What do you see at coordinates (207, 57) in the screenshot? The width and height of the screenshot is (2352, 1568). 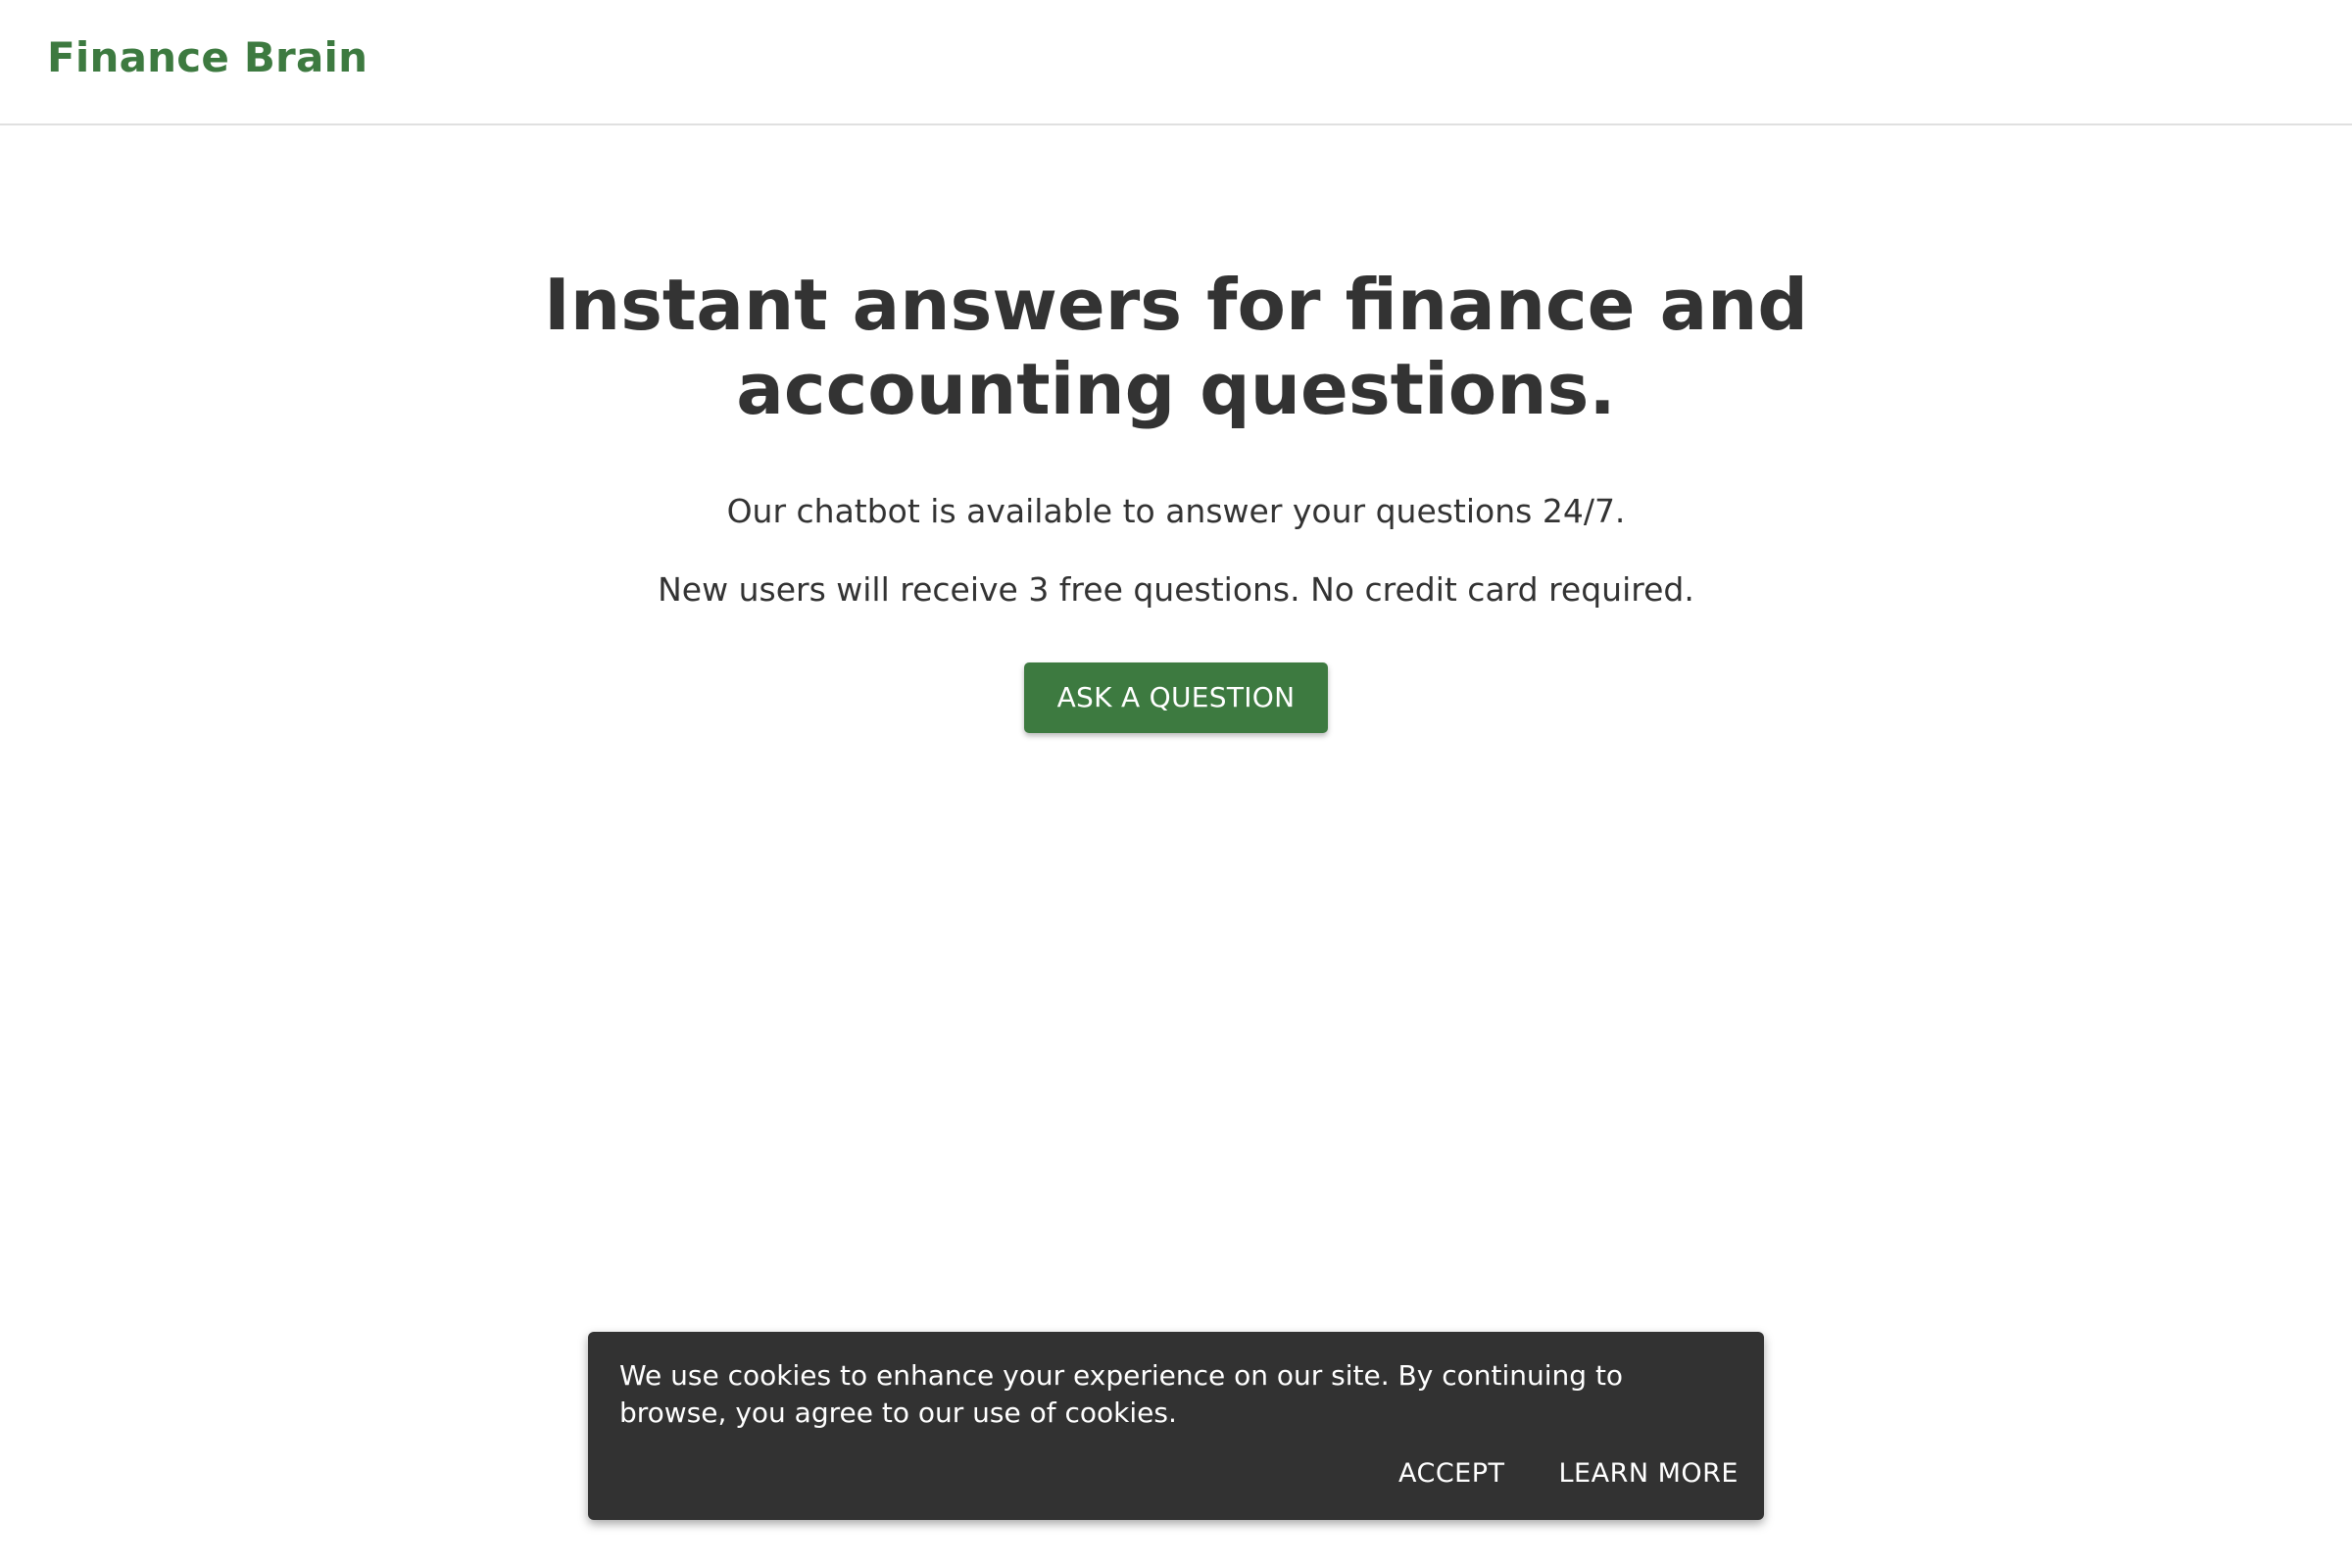 I see `brand-logo-link: Finance Brain` at bounding box center [207, 57].